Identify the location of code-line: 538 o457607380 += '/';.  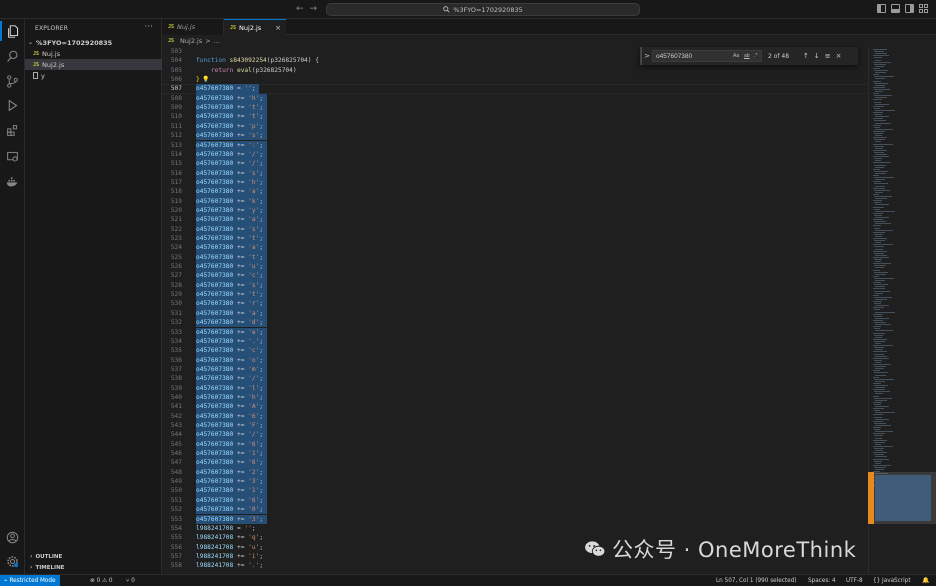
(515, 379).